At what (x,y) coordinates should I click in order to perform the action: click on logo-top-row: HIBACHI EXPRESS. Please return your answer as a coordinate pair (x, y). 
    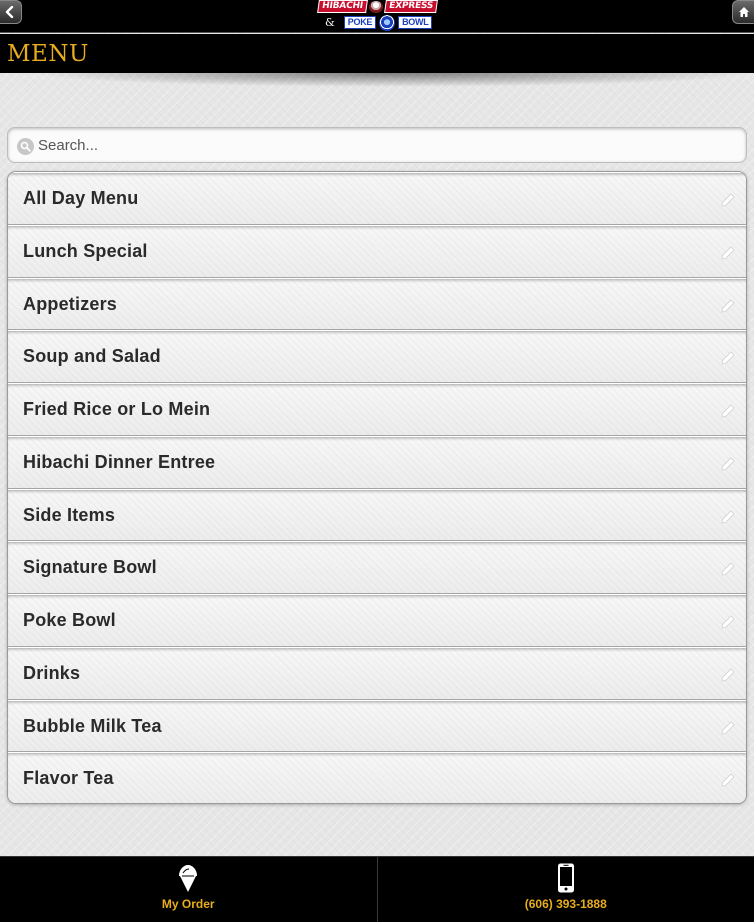
    Looking at the image, I should click on (377, 6).